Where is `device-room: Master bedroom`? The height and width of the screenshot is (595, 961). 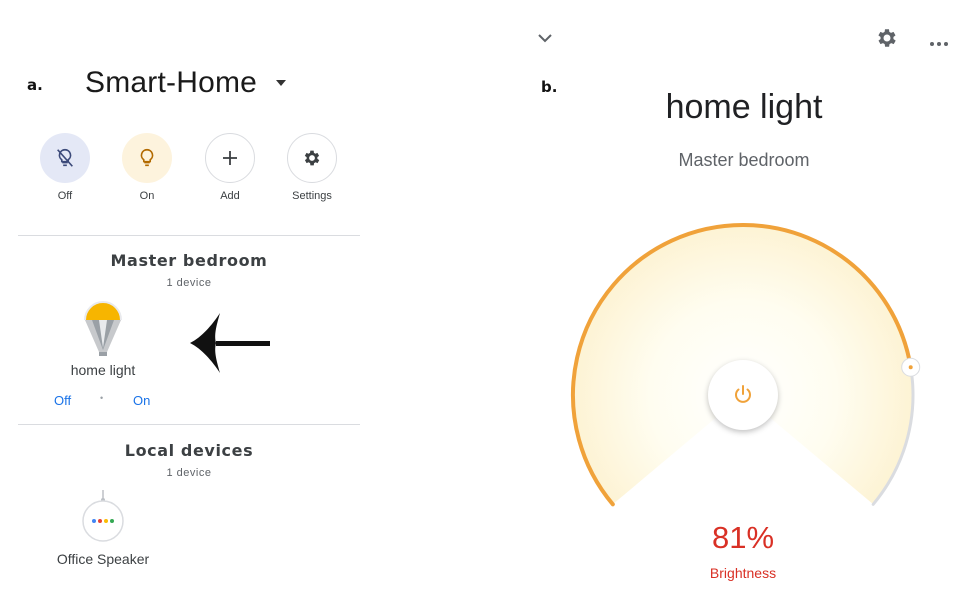
device-room: Master bedroom is located at coordinates (744, 160).